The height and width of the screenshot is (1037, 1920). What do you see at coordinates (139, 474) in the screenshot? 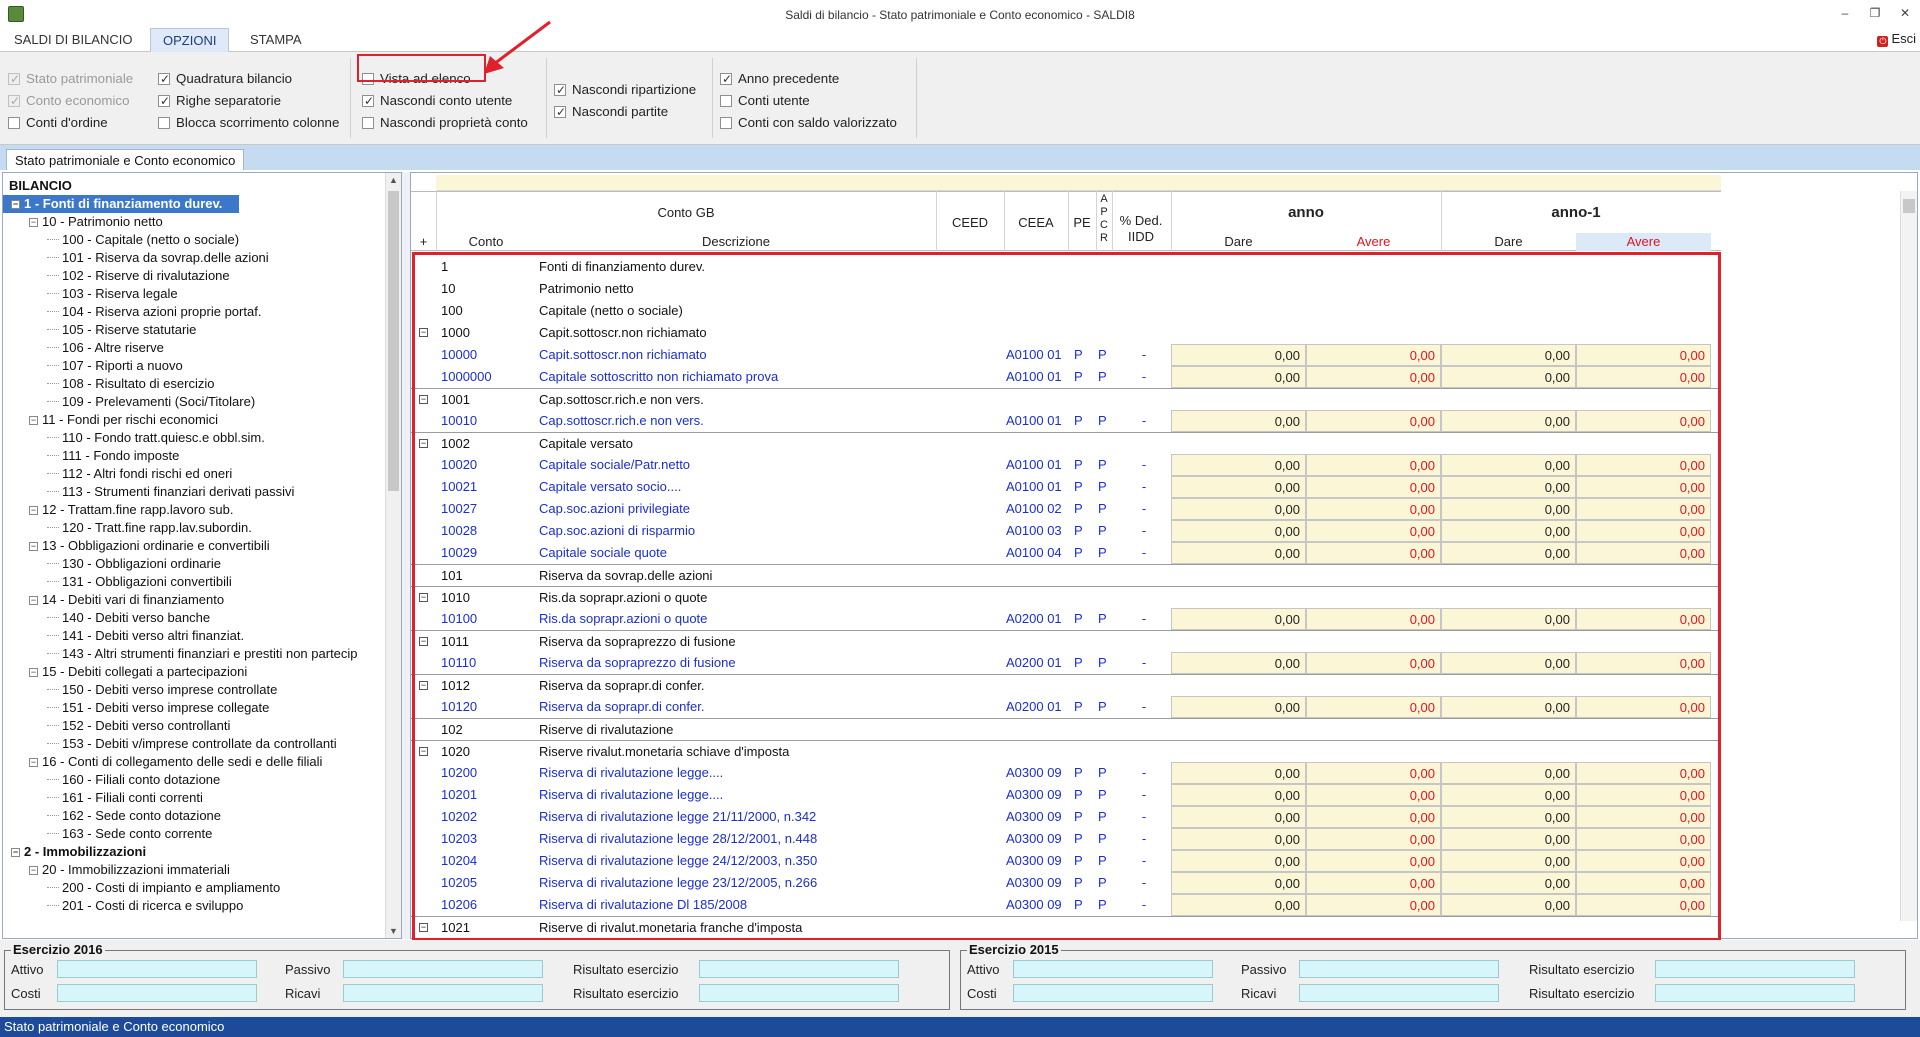
I see `tree-node: 112 - Altri fondi rischi ed oneri` at bounding box center [139, 474].